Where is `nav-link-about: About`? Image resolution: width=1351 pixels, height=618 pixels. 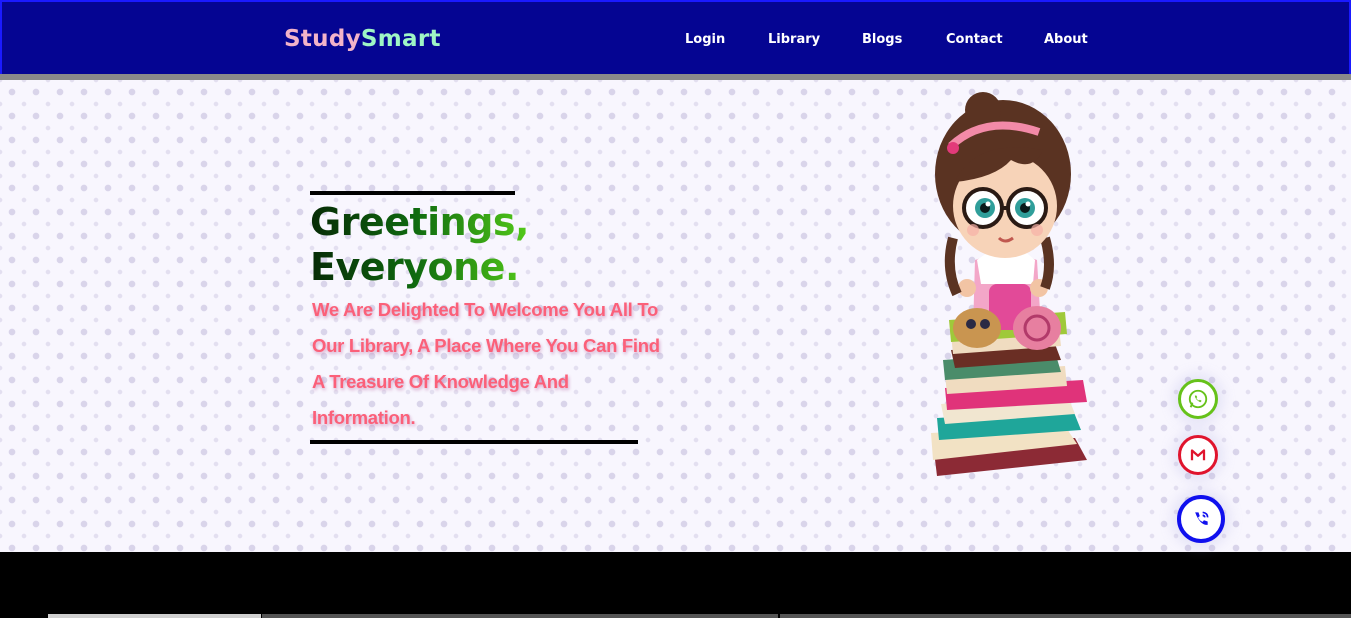
nav-link-about: About is located at coordinates (1066, 39).